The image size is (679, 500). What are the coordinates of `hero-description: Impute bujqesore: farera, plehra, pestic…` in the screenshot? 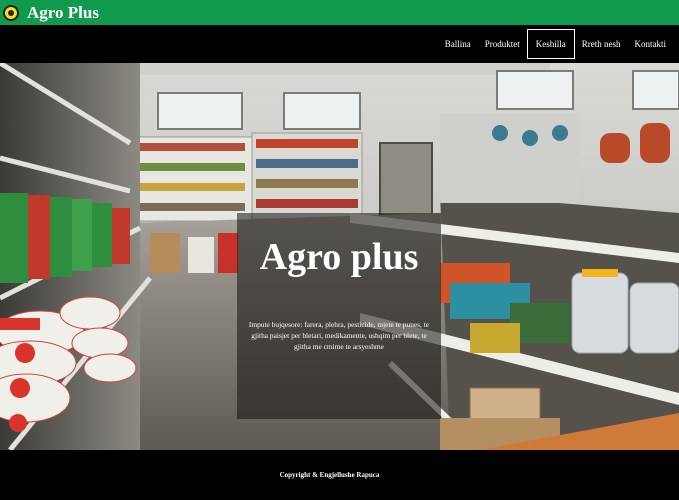 It's located at (339, 335).